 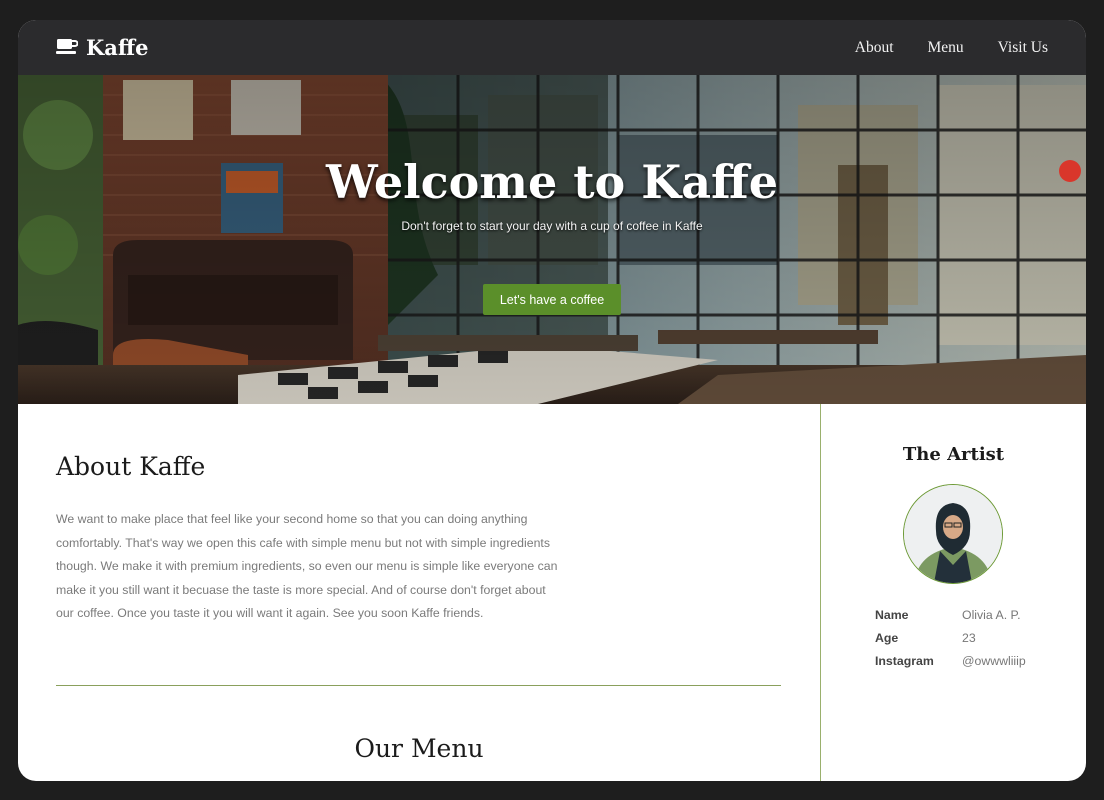 What do you see at coordinates (946, 48) in the screenshot?
I see `nav-menu: Menu` at bounding box center [946, 48].